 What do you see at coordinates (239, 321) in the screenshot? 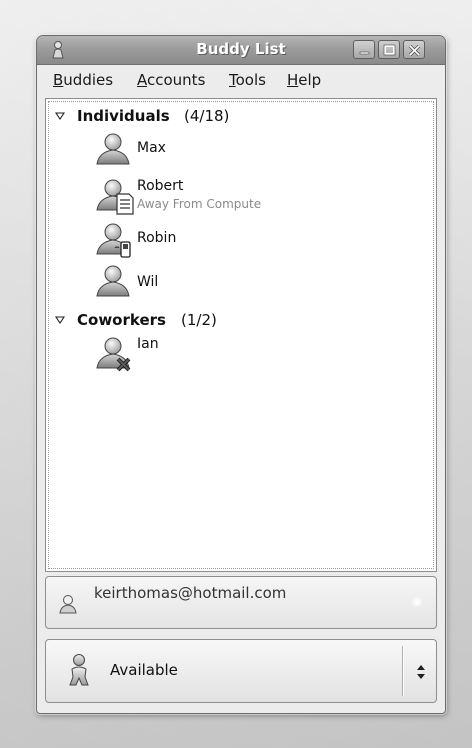
I see `group-coworkers: Coworkers (1/2)` at bounding box center [239, 321].